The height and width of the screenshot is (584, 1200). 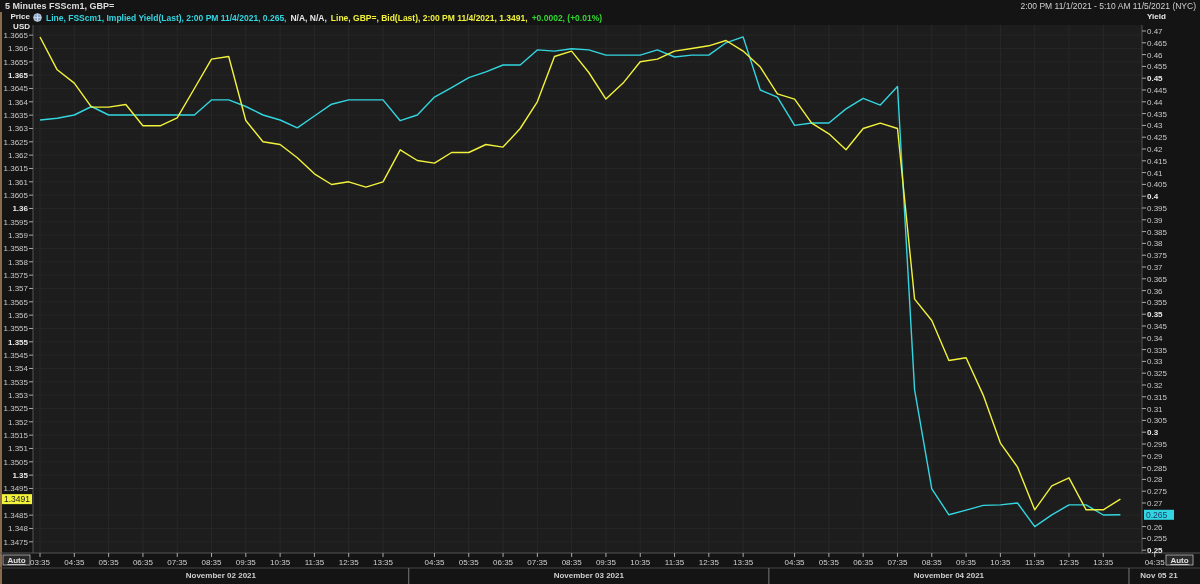 I want to click on axis-label: 0.365, so click(x=1157, y=279).